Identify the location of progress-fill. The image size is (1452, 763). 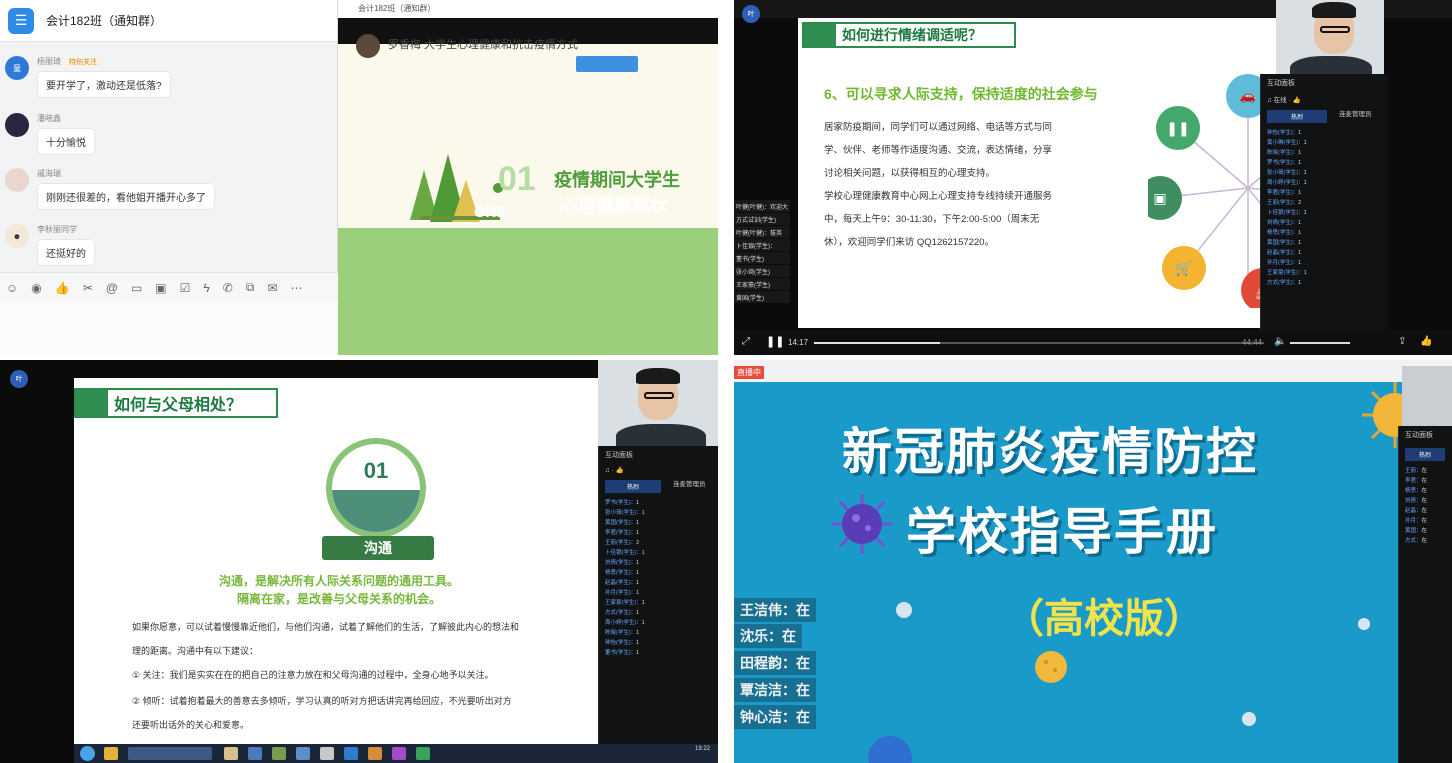
(877, 343).